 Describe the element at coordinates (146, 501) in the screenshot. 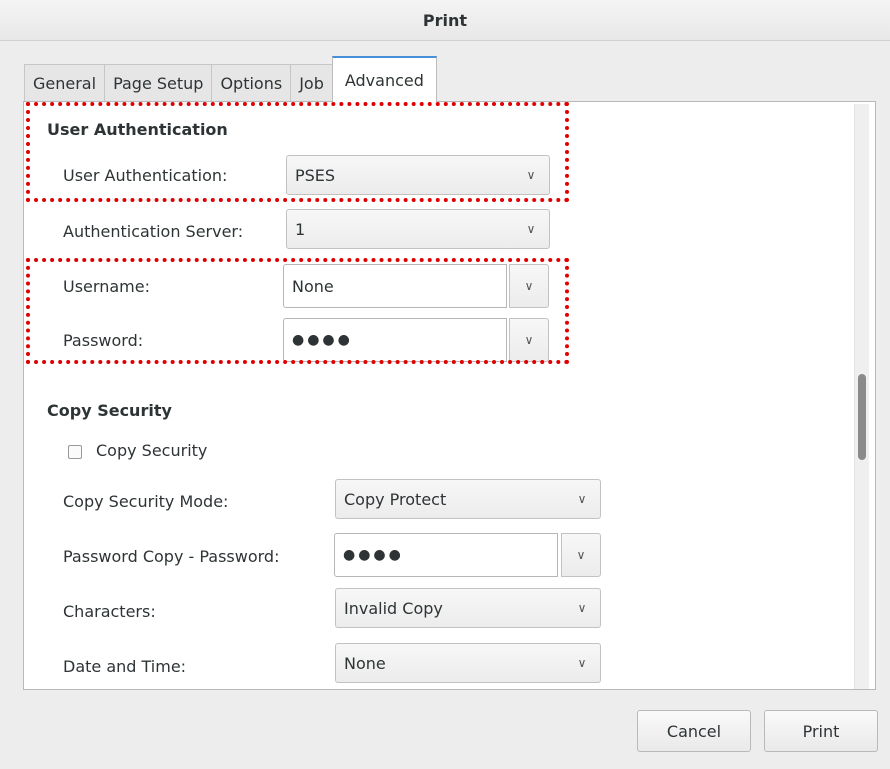

I see `copy-security-mode-label: Copy Security Mode:` at that location.